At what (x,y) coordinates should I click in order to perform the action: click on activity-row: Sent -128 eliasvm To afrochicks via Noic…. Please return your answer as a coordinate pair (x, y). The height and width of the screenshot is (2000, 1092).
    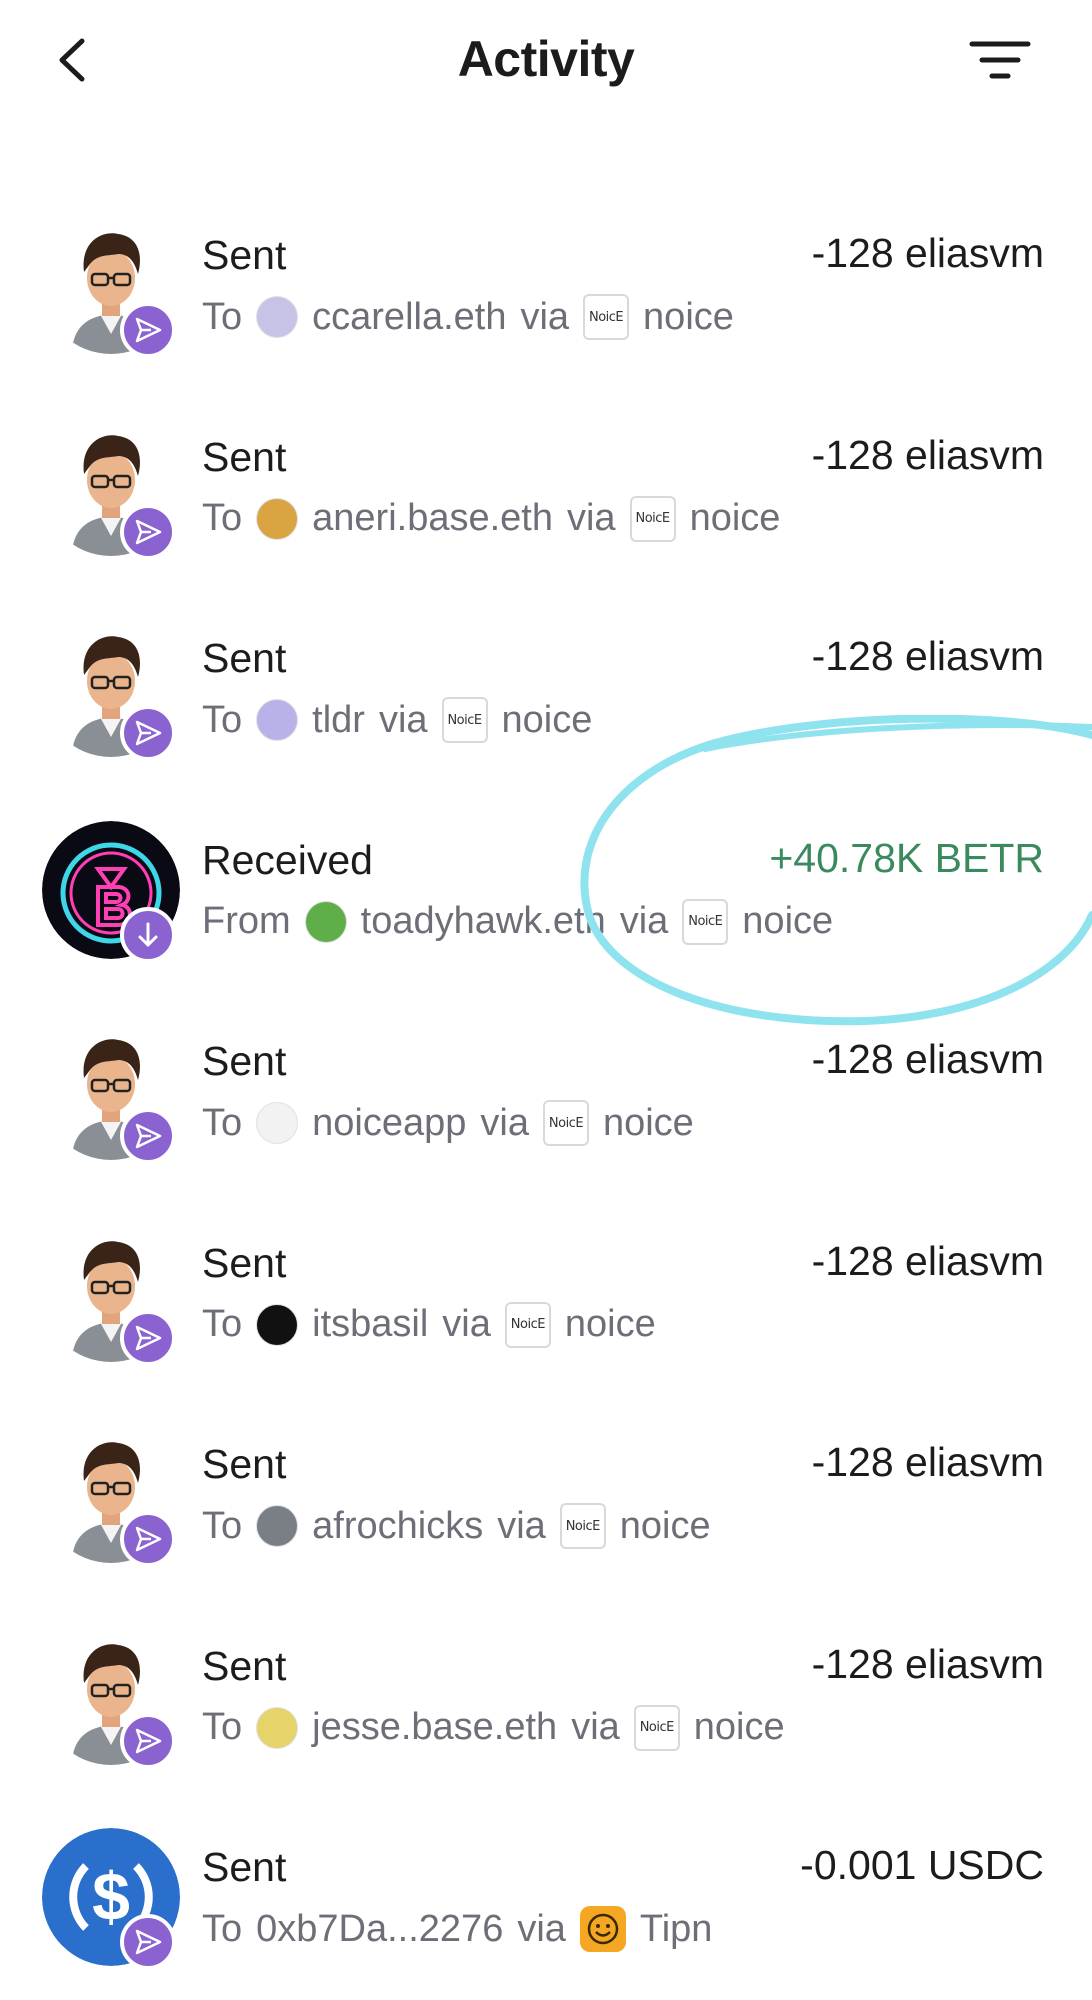
    Looking at the image, I should click on (546, 1510).